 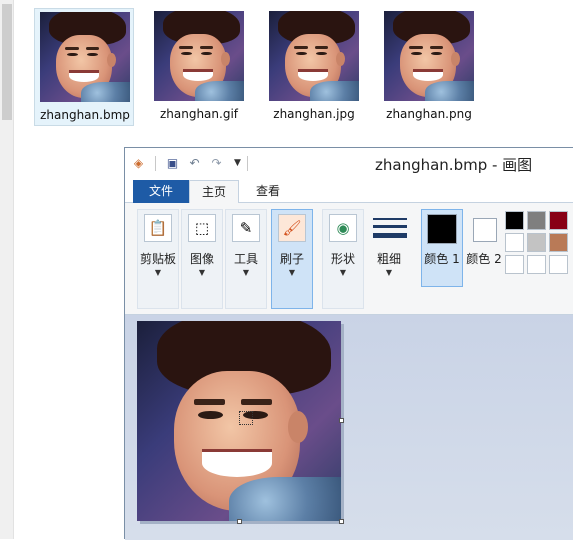 I want to click on scrollbar-thumb, so click(x=7, y=62).